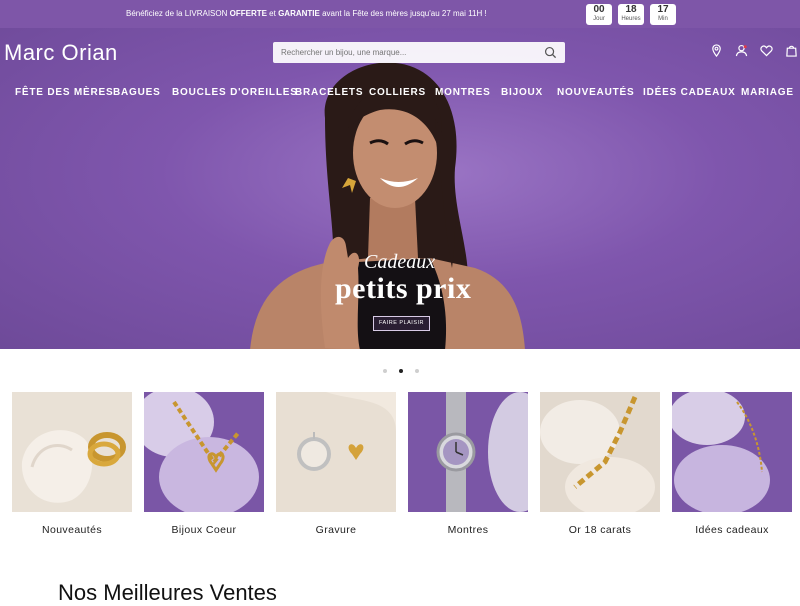 The image size is (800, 606). I want to click on category-label: Bijoux Coeur, so click(204, 530).